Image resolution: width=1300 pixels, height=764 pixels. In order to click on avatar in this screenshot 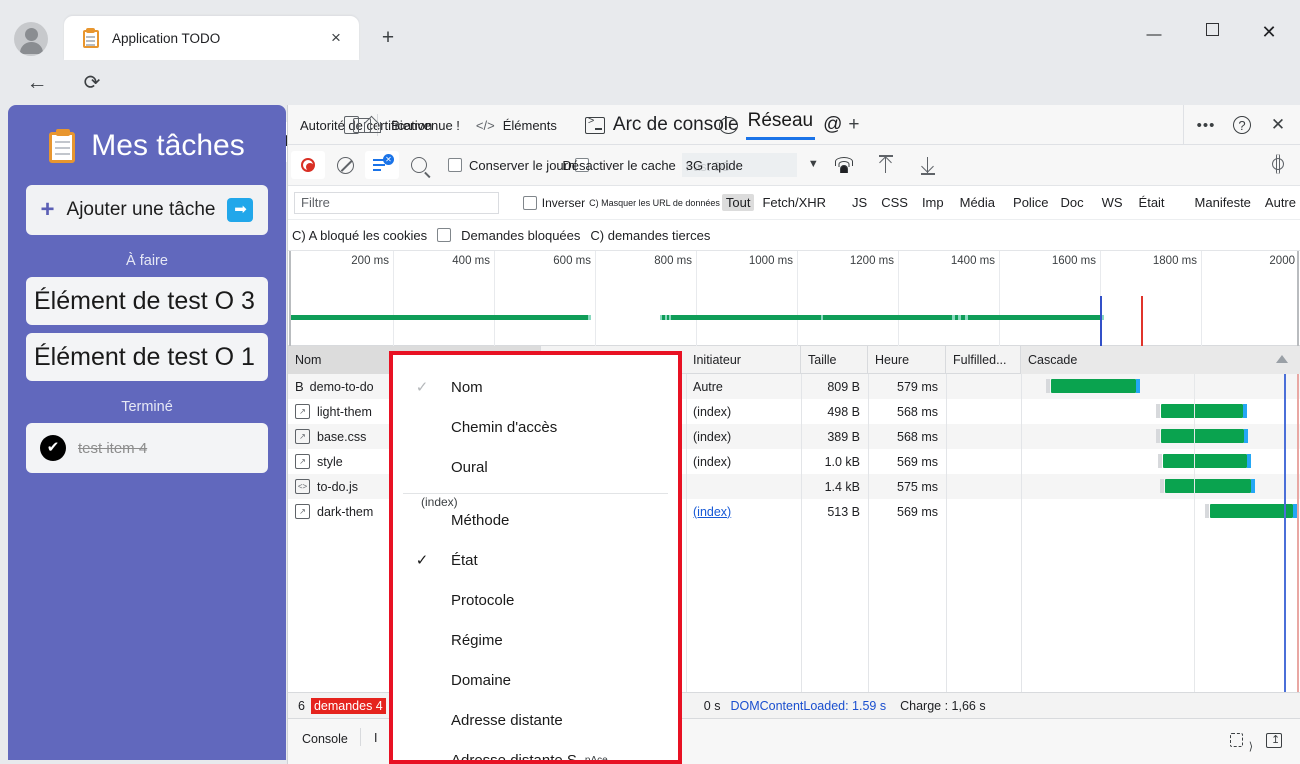, I will do `click(31, 39)`.